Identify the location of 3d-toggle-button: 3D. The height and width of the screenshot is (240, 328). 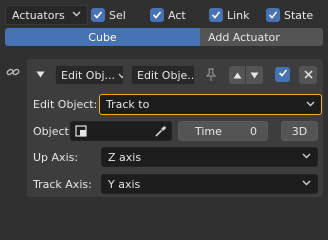
(299, 131).